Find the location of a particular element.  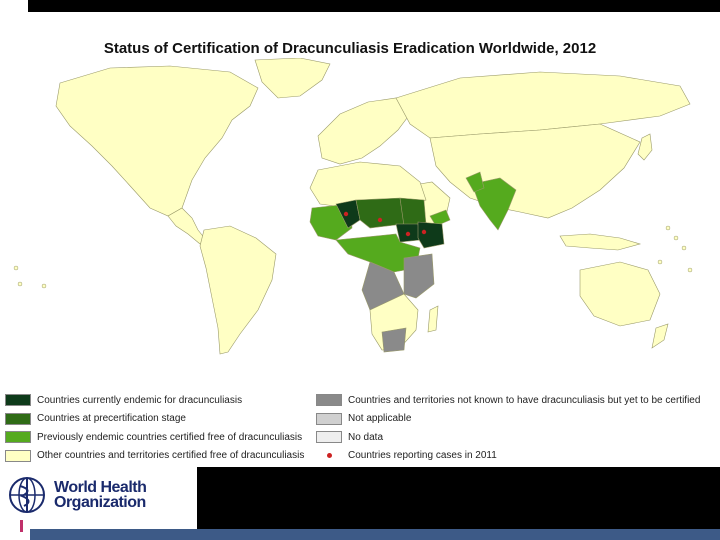

swatch-other-certified is located at coordinates (18, 455).